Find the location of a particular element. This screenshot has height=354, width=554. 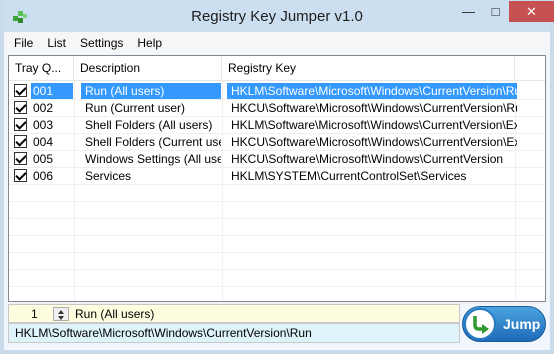

menu-list: List is located at coordinates (56, 43).